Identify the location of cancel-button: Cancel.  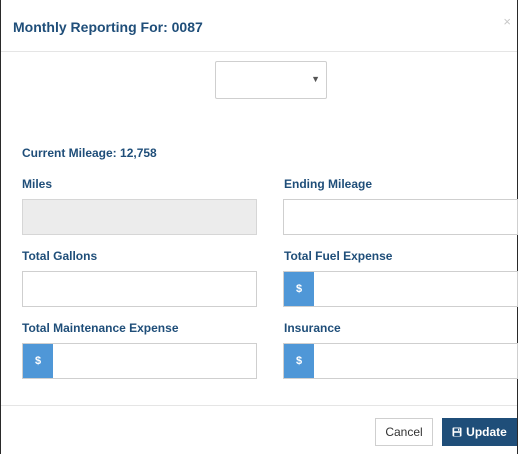
(404, 432).